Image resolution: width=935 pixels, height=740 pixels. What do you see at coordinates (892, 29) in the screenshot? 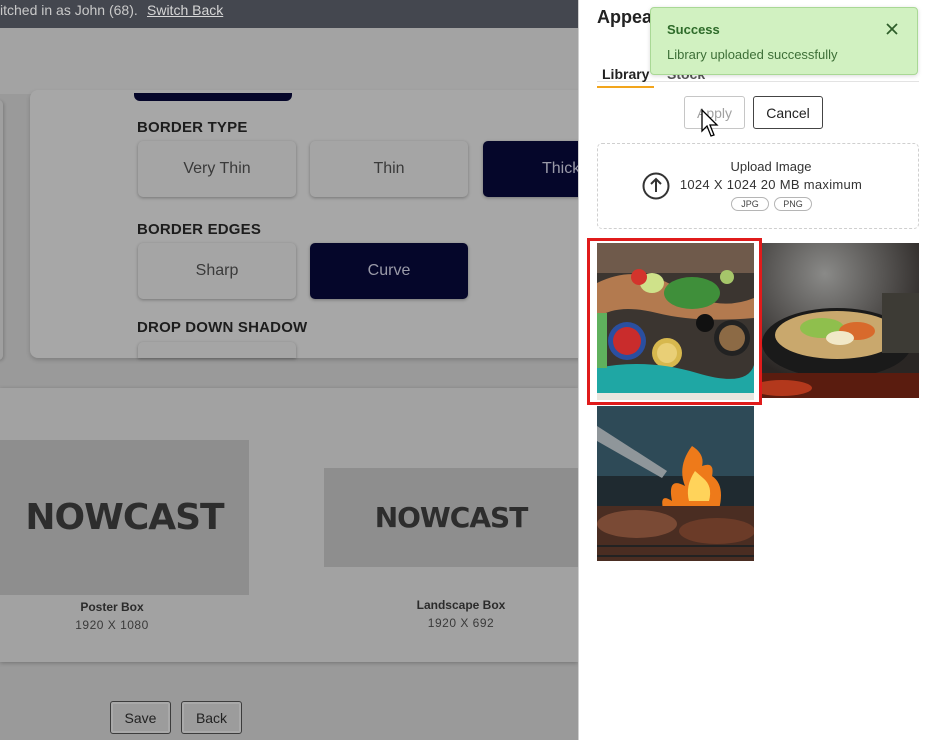
I see `toast-close-icon` at bounding box center [892, 29].